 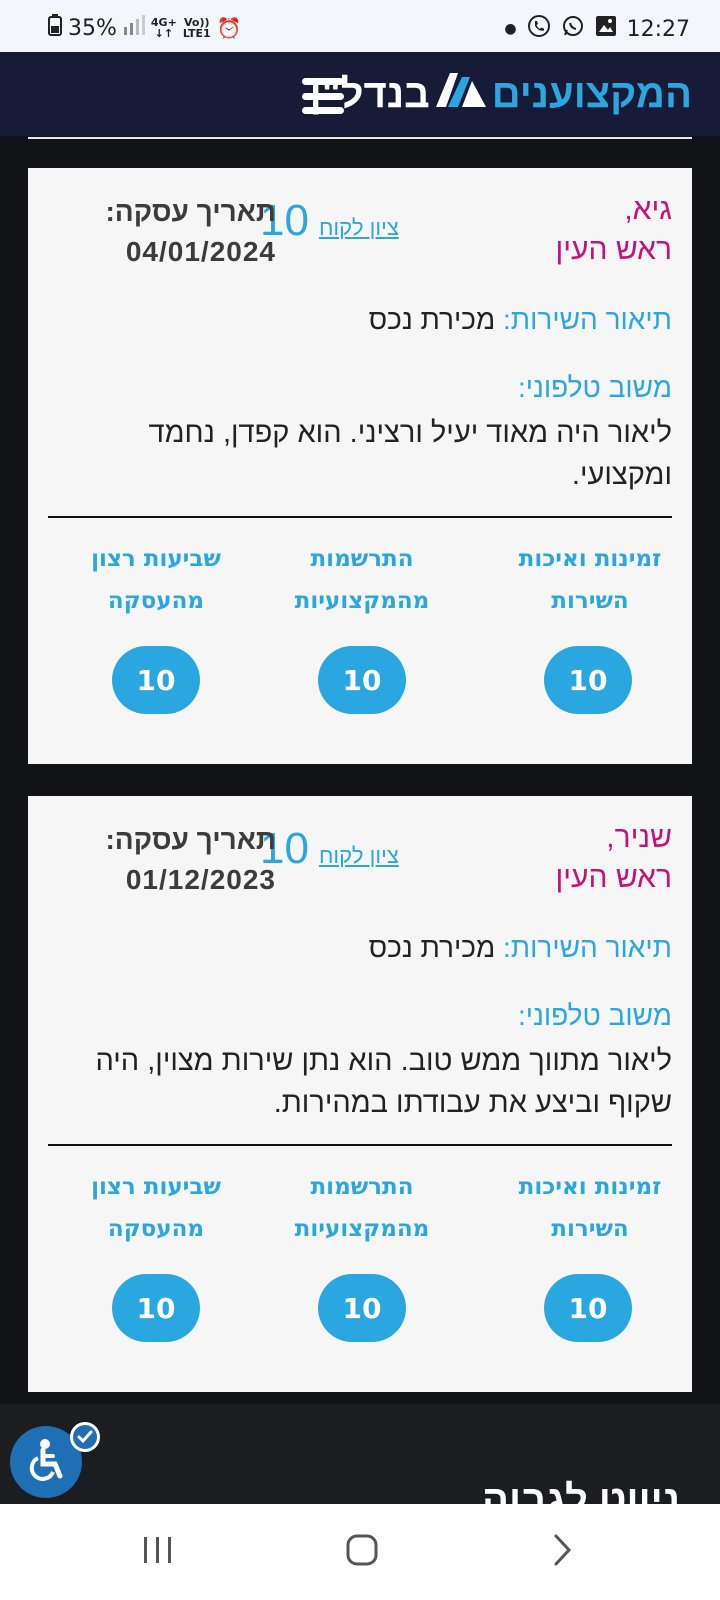 What do you see at coordinates (658, 29) in the screenshot?
I see `clock-time: 12:27` at bounding box center [658, 29].